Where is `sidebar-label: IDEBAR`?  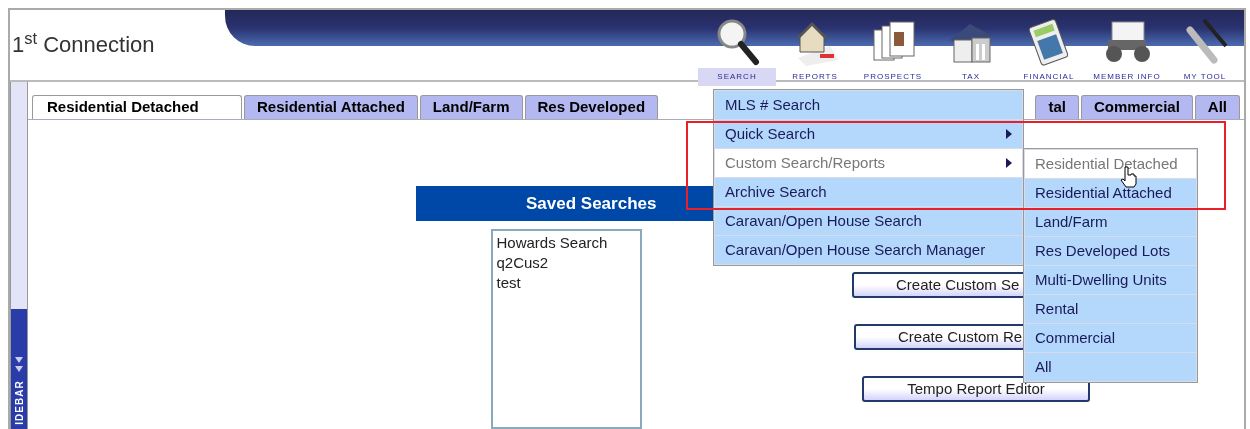 sidebar-label: IDEBAR is located at coordinates (19, 402).